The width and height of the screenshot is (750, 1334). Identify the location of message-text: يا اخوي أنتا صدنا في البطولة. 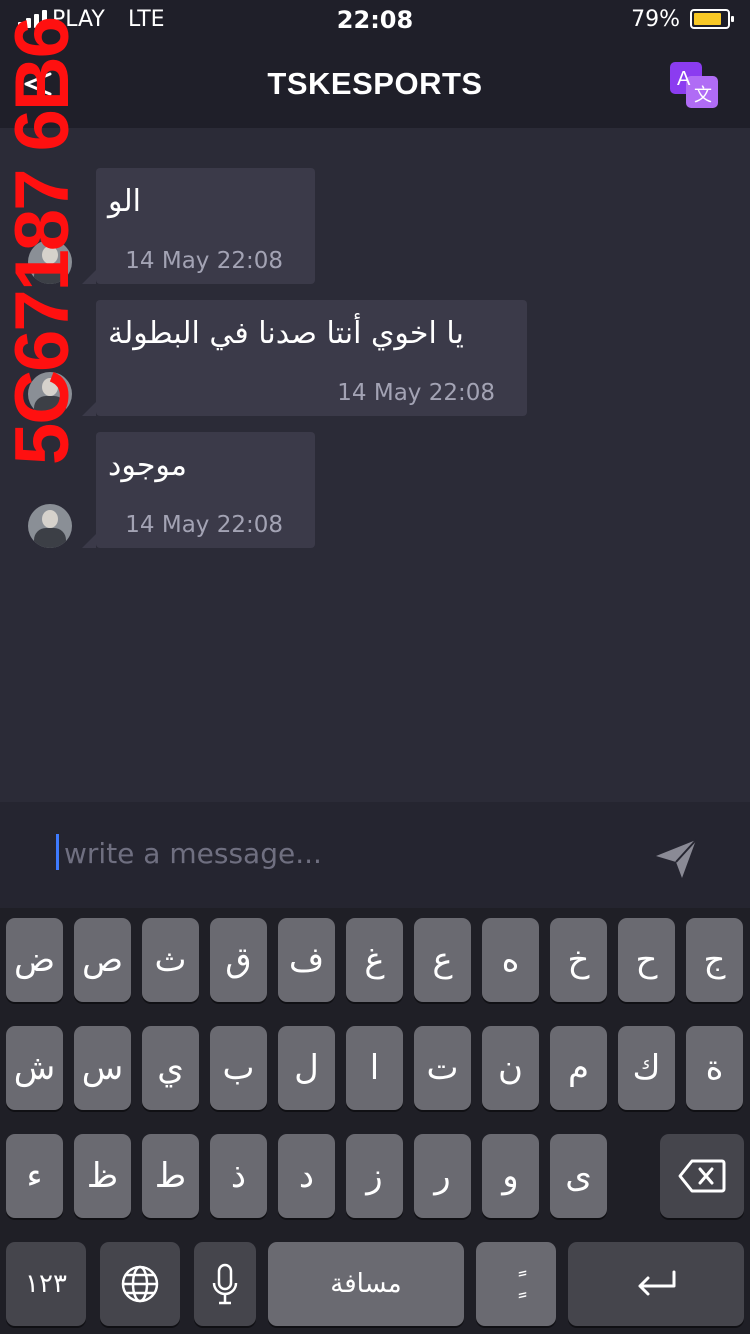
(286, 333).